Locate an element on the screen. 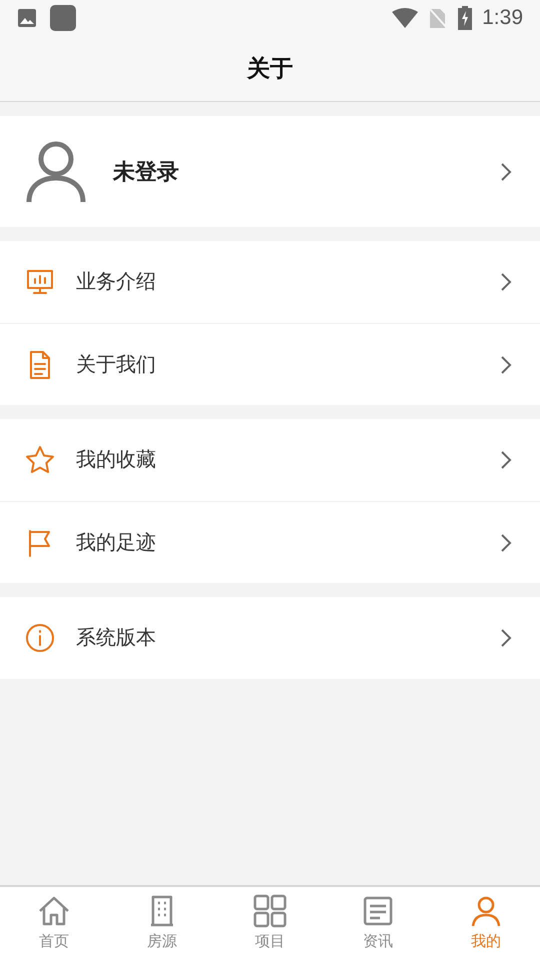 The width and height of the screenshot is (540, 960). menu-label: 我的足迹 is located at coordinates (116, 543).